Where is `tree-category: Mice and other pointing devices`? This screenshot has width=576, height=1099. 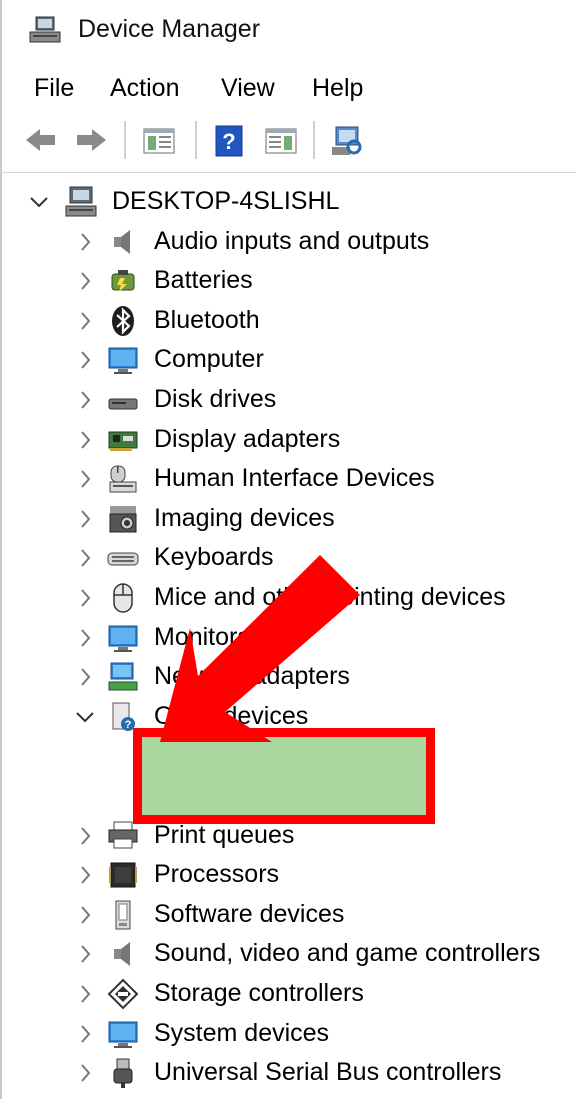
tree-category: Mice and other pointing devices is located at coordinates (288, 598).